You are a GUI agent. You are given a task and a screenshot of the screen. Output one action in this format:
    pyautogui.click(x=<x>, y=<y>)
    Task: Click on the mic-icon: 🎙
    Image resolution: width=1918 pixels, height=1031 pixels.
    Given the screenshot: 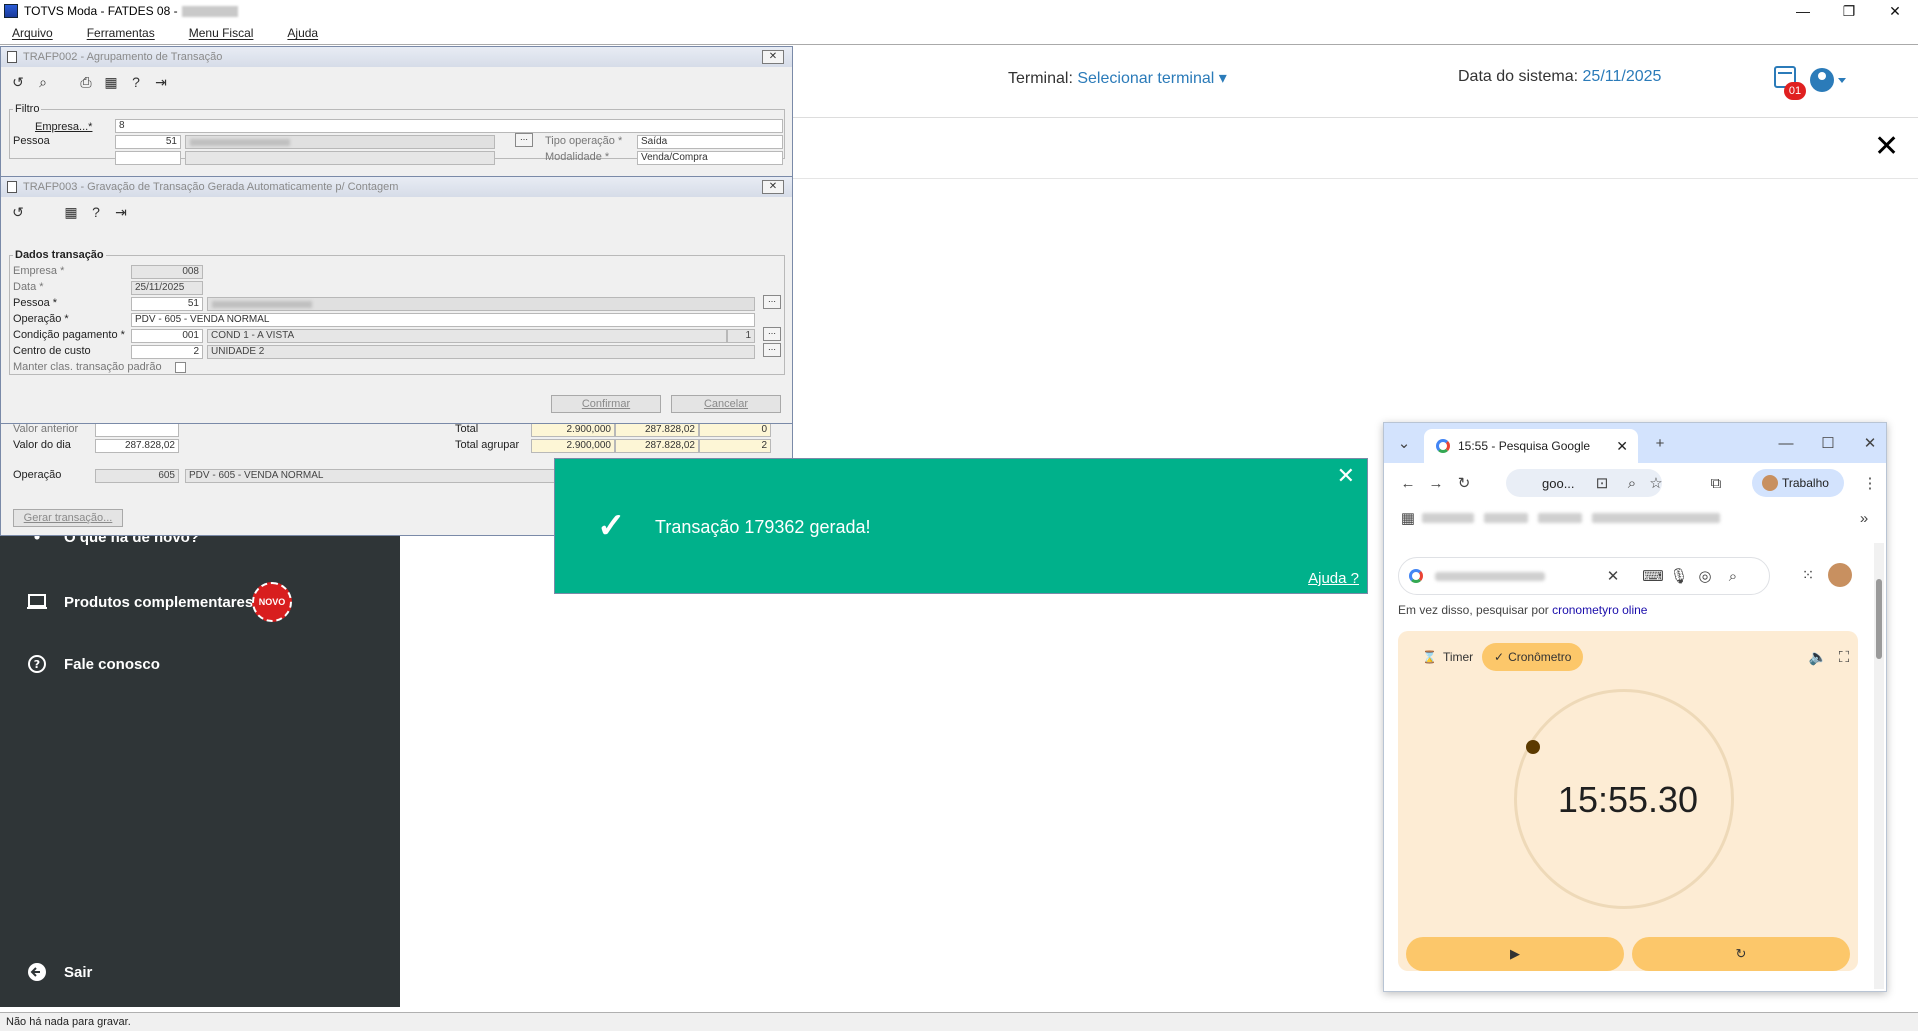 What is the action you would take?
    pyautogui.click(x=1679, y=576)
    